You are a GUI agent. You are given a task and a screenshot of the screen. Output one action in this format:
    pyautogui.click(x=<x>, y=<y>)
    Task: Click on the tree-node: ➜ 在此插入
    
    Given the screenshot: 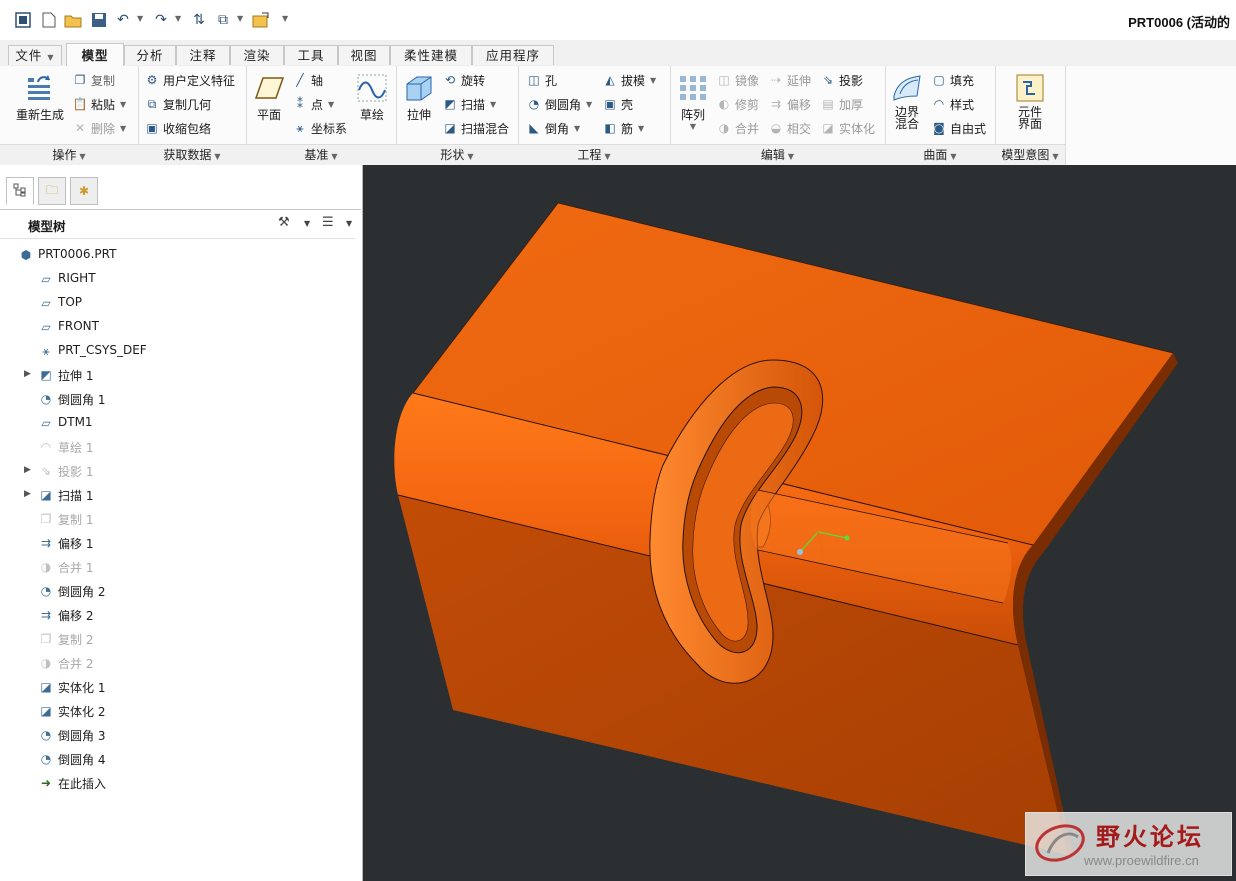 What is the action you would take?
    pyautogui.click(x=175, y=783)
    